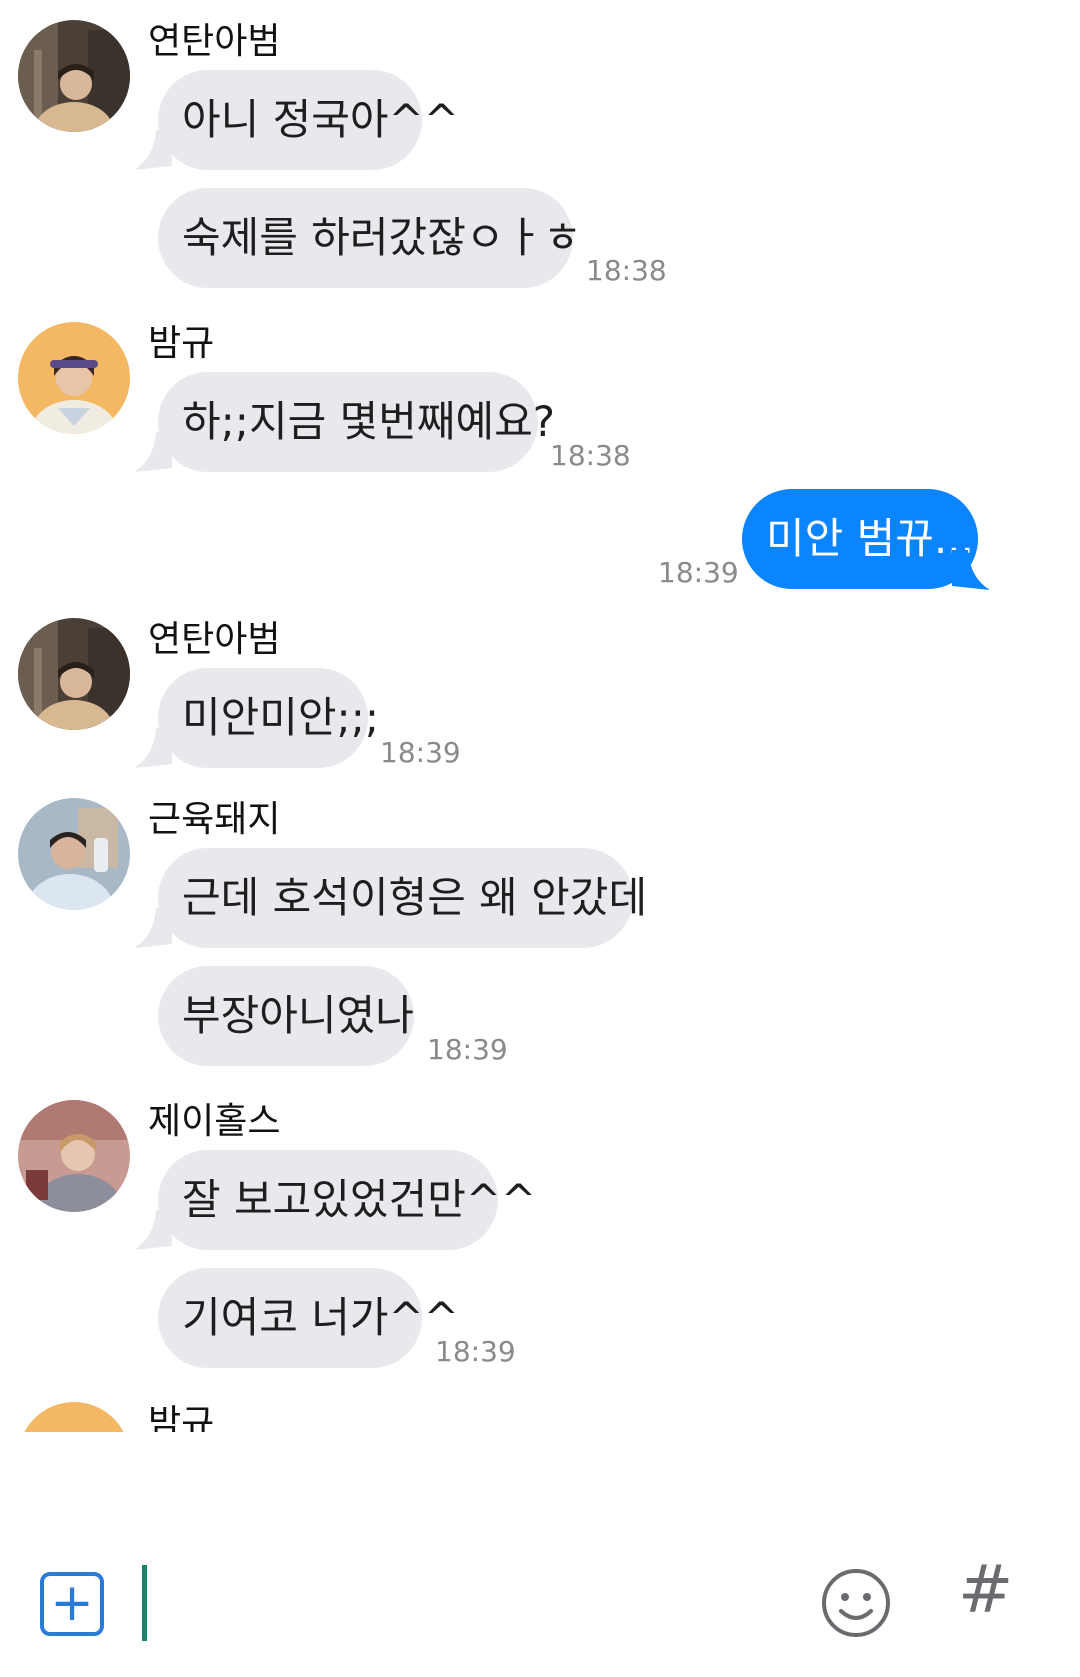 Image resolution: width=1080 pixels, height=1677 pixels. What do you see at coordinates (985, 1590) in the screenshot?
I see `hash-icon: #` at bounding box center [985, 1590].